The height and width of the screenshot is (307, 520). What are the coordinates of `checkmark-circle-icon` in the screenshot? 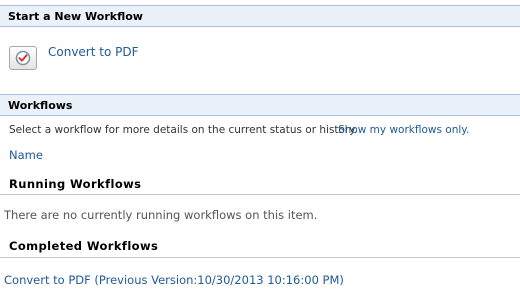 It's located at (23, 58).